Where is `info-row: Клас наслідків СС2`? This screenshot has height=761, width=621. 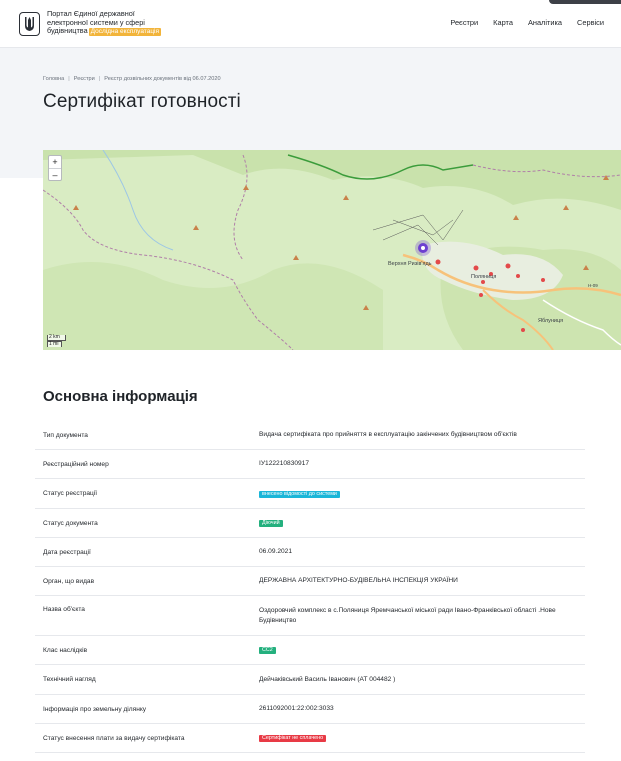 info-row: Клас наслідків СС2 is located at coordinates (310, 650).